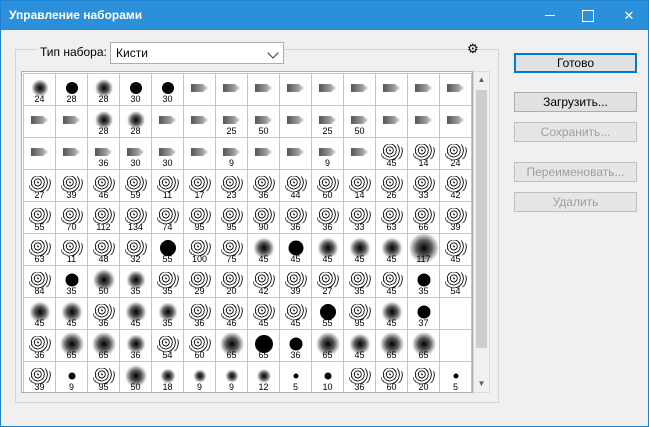  I want to click on brush-preset: 70, so click(71, 217).